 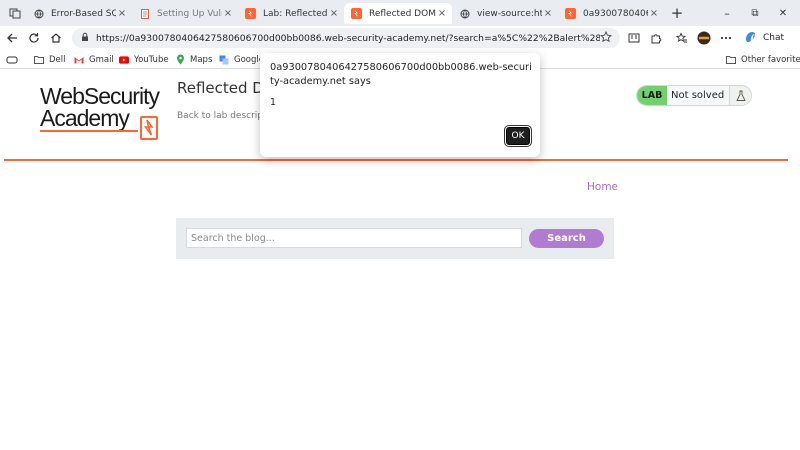 What do you see at coordinates (634, 38) in the screenshot?
I see `reader-icon` at bounding box center [634, 38].